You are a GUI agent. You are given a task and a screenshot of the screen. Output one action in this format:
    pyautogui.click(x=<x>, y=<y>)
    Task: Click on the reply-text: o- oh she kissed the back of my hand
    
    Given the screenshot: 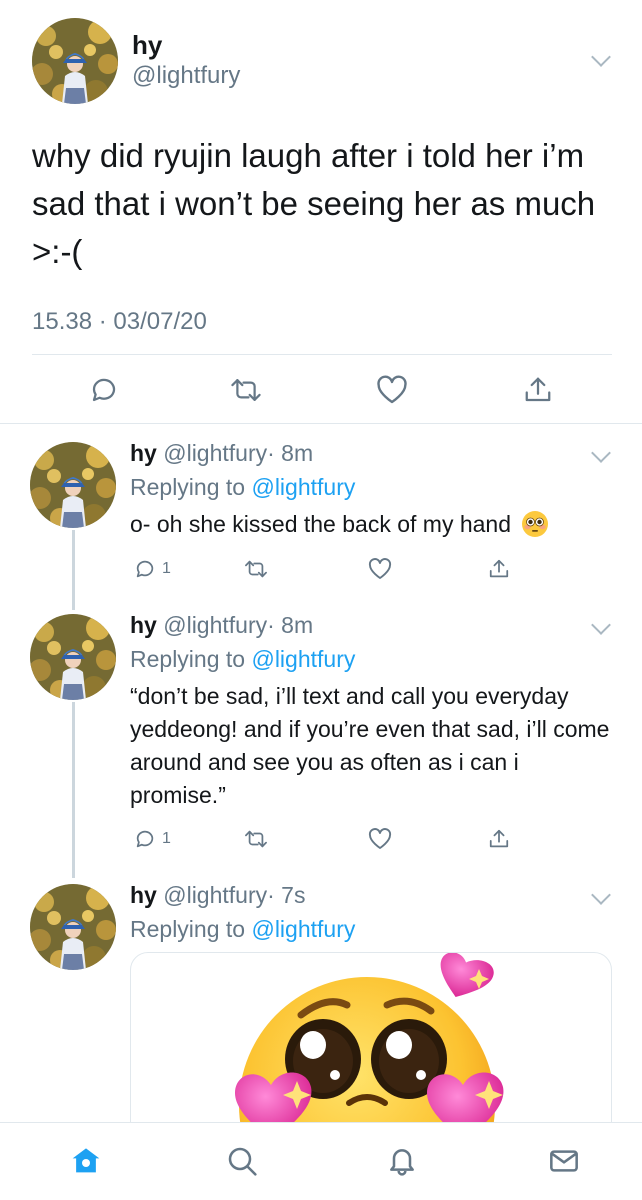 What is the action you would take?
    pyautogui.click(x=375, y=524)
    